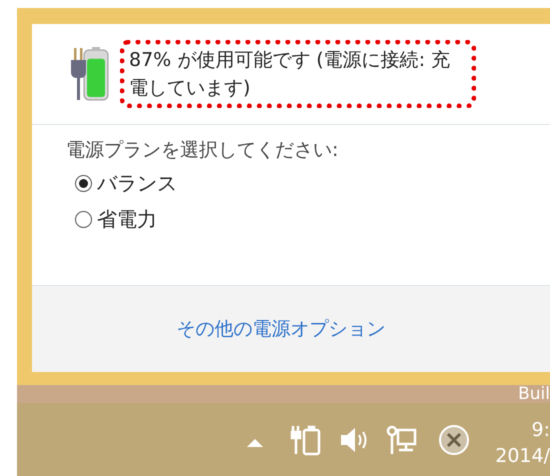  I want to click on clock-time: 9:, so click(541, 429).